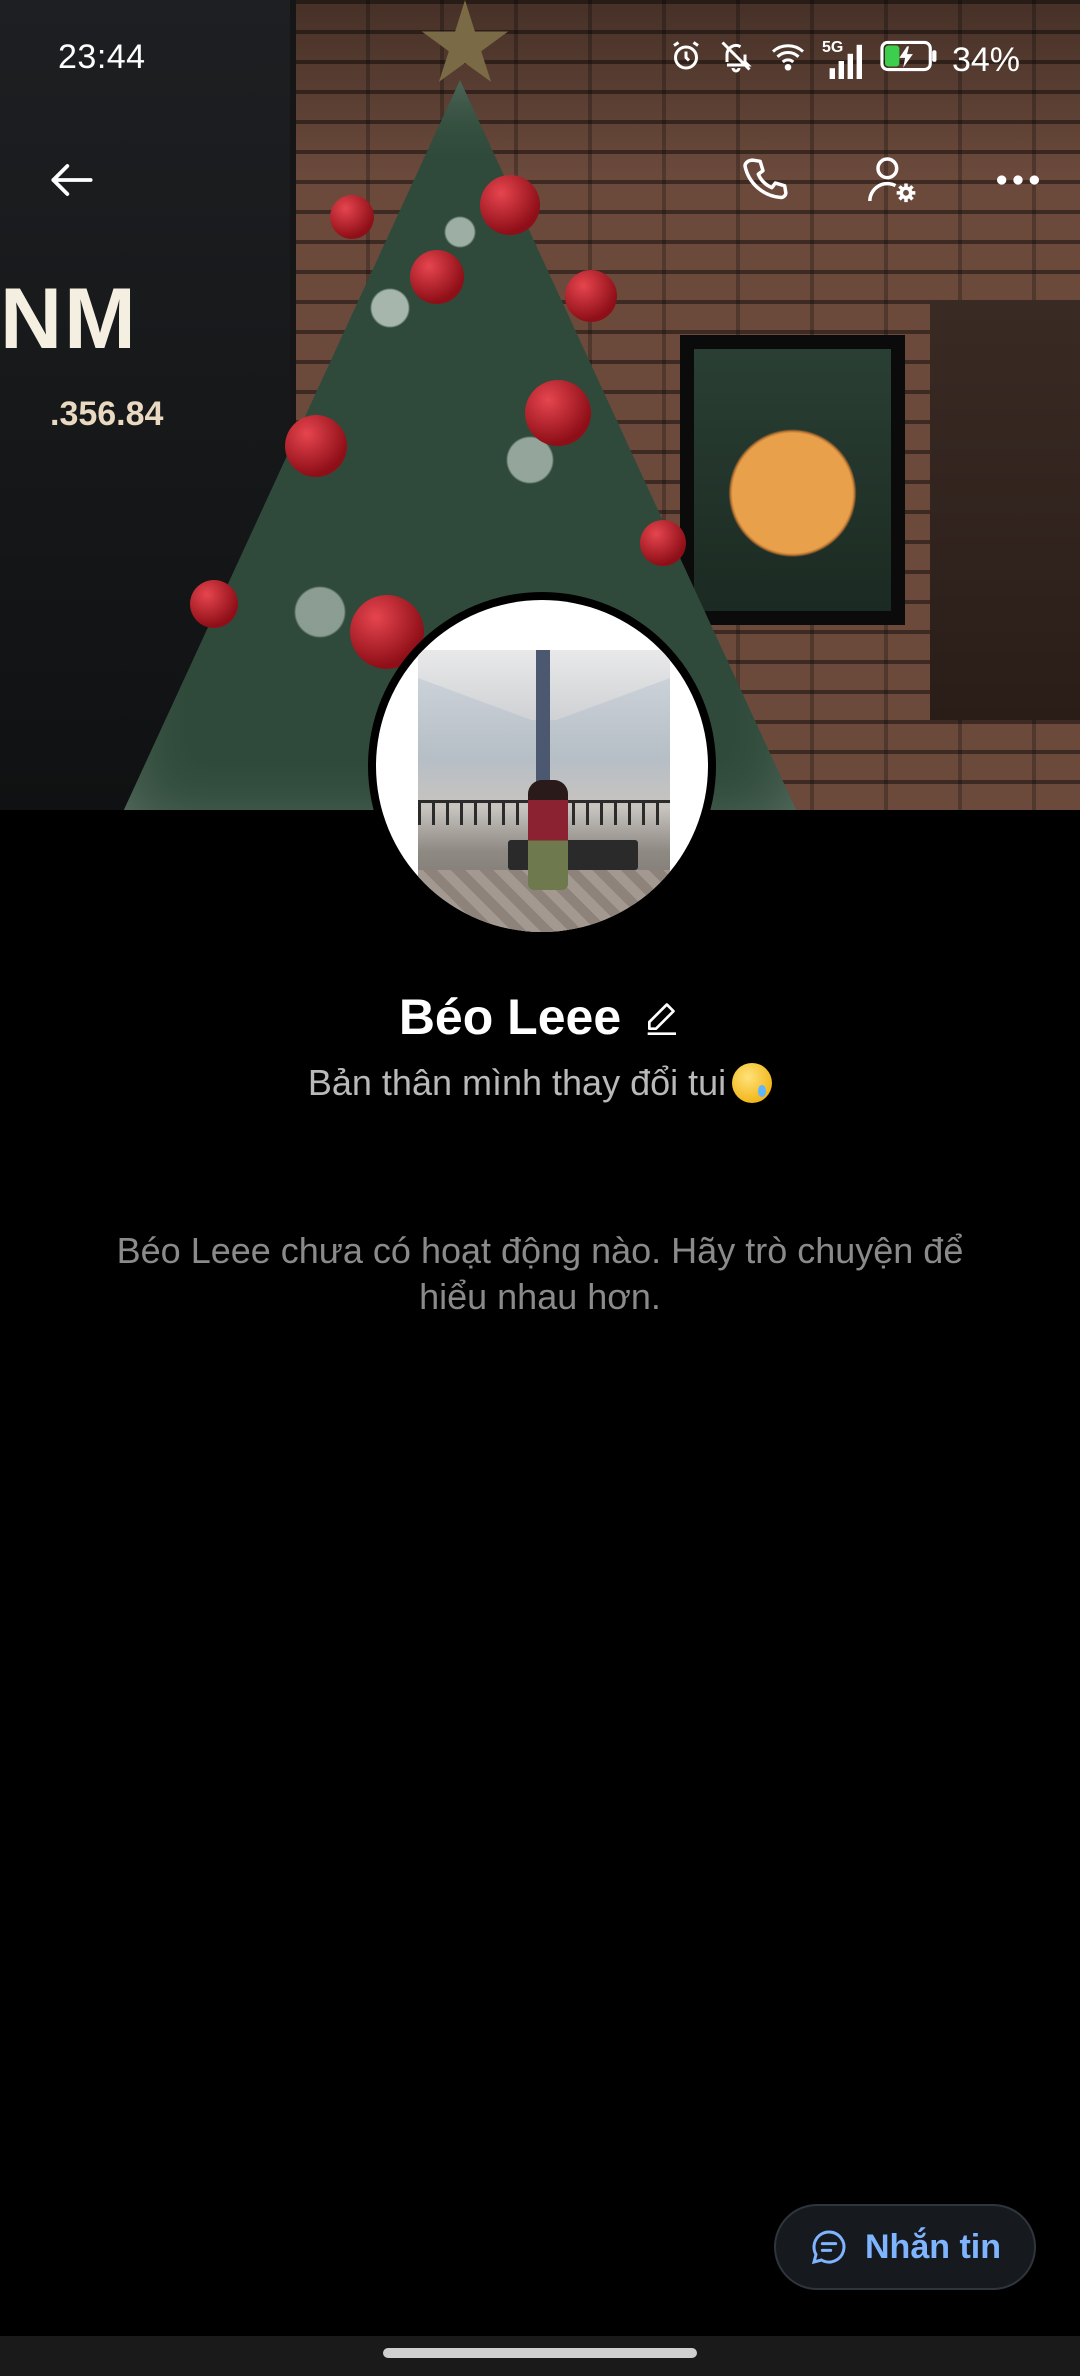 Image resolution: width=1080 pixels, height=2376 pixels. What do you see at coordinates (69, 319) in the screenshot?
I see `shop-sign: NM` at bounding box center [69, 319].